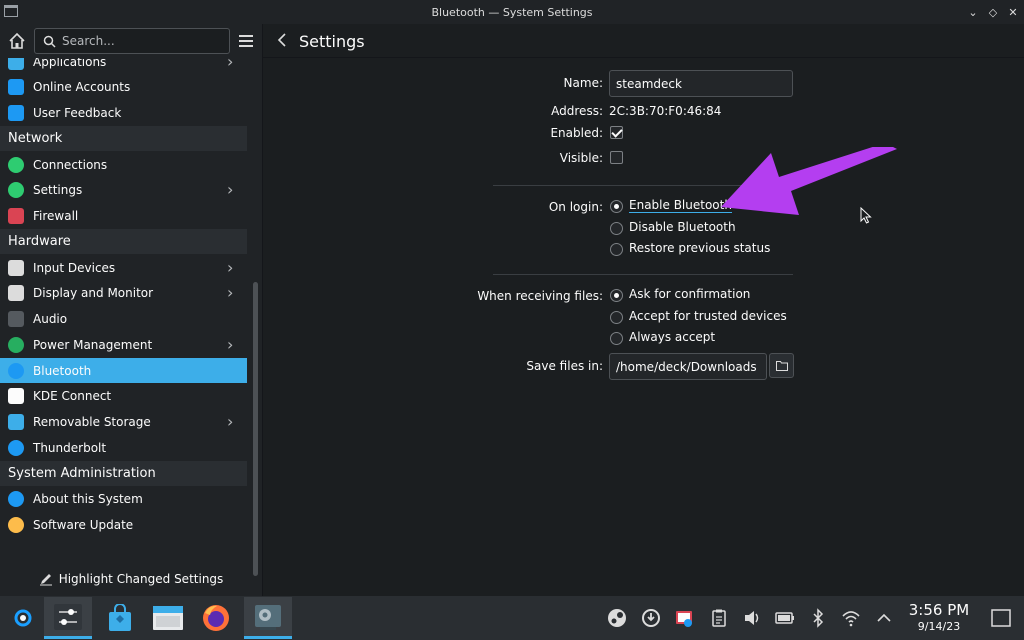 The height and width of the screenshot is (640, 1024). What do you see at coordinates (17, 41) in the screenshot?
I see `home-icon` at bounding box center [17, 41].